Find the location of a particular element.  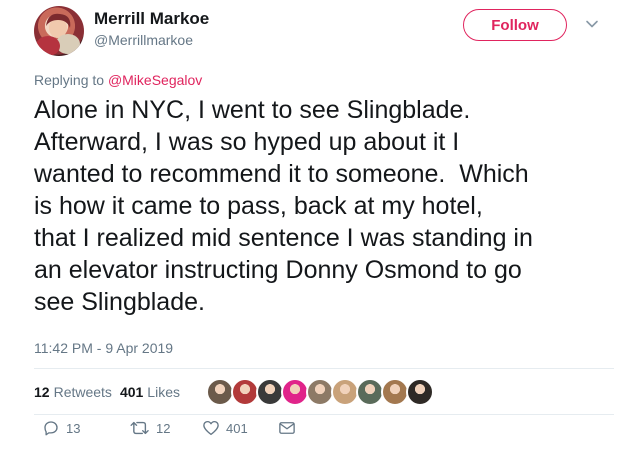

reply-count: 13 is located at coordinates (73, 428).